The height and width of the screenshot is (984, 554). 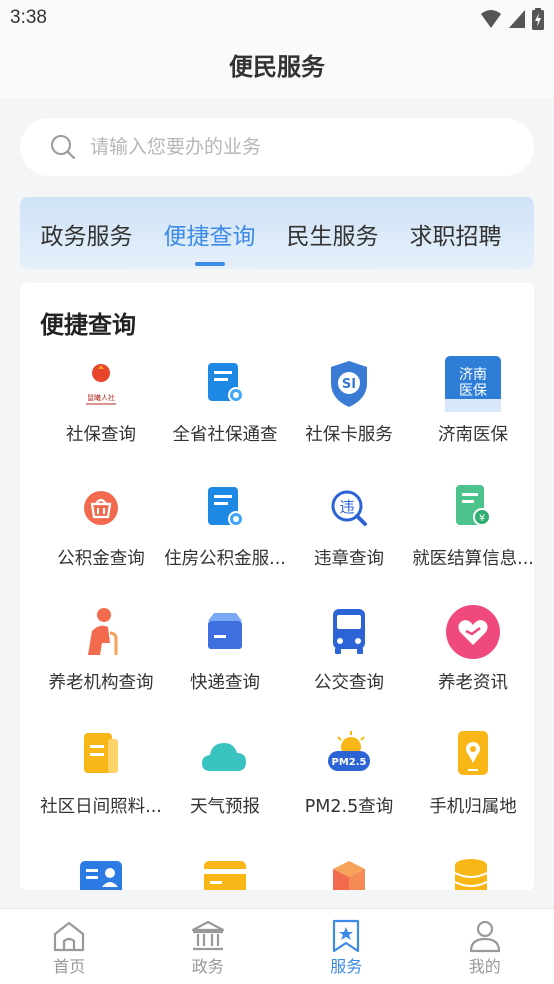 What do you see at coordinates (225, 631) in the screenshot?
I see `express-package-icon` at bounding box center [225, 631].